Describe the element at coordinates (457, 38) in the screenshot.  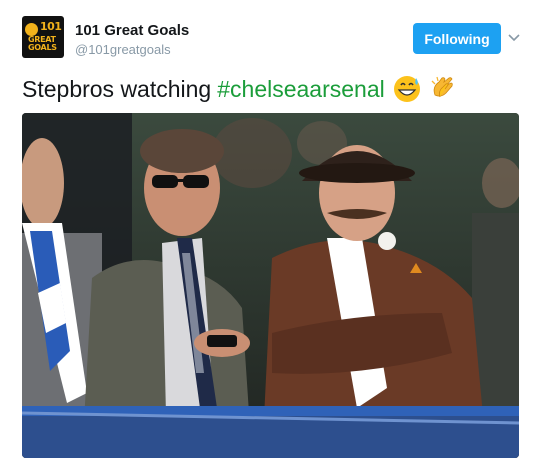
I see `following-button: Following` at that location.